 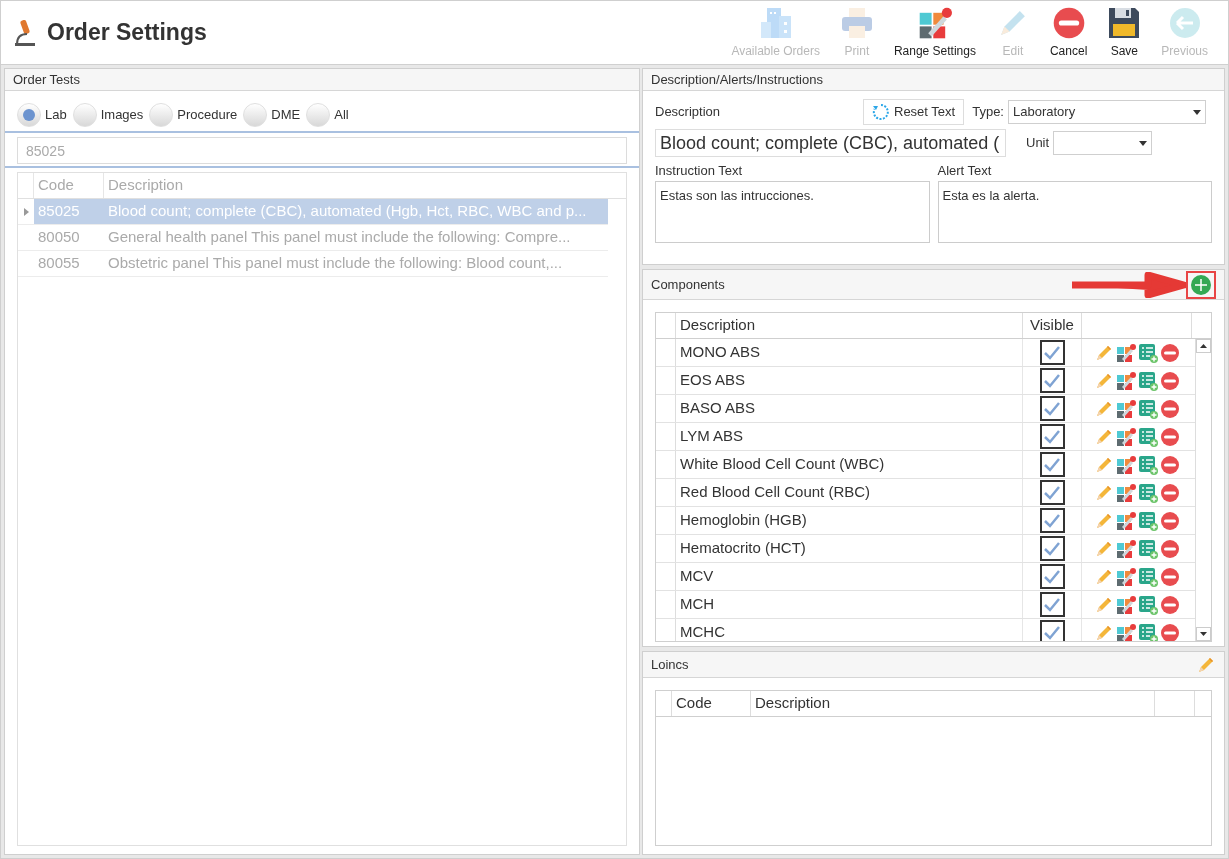 I want to click on reset-text-button: Reset Text, so click(x=914, y=112).